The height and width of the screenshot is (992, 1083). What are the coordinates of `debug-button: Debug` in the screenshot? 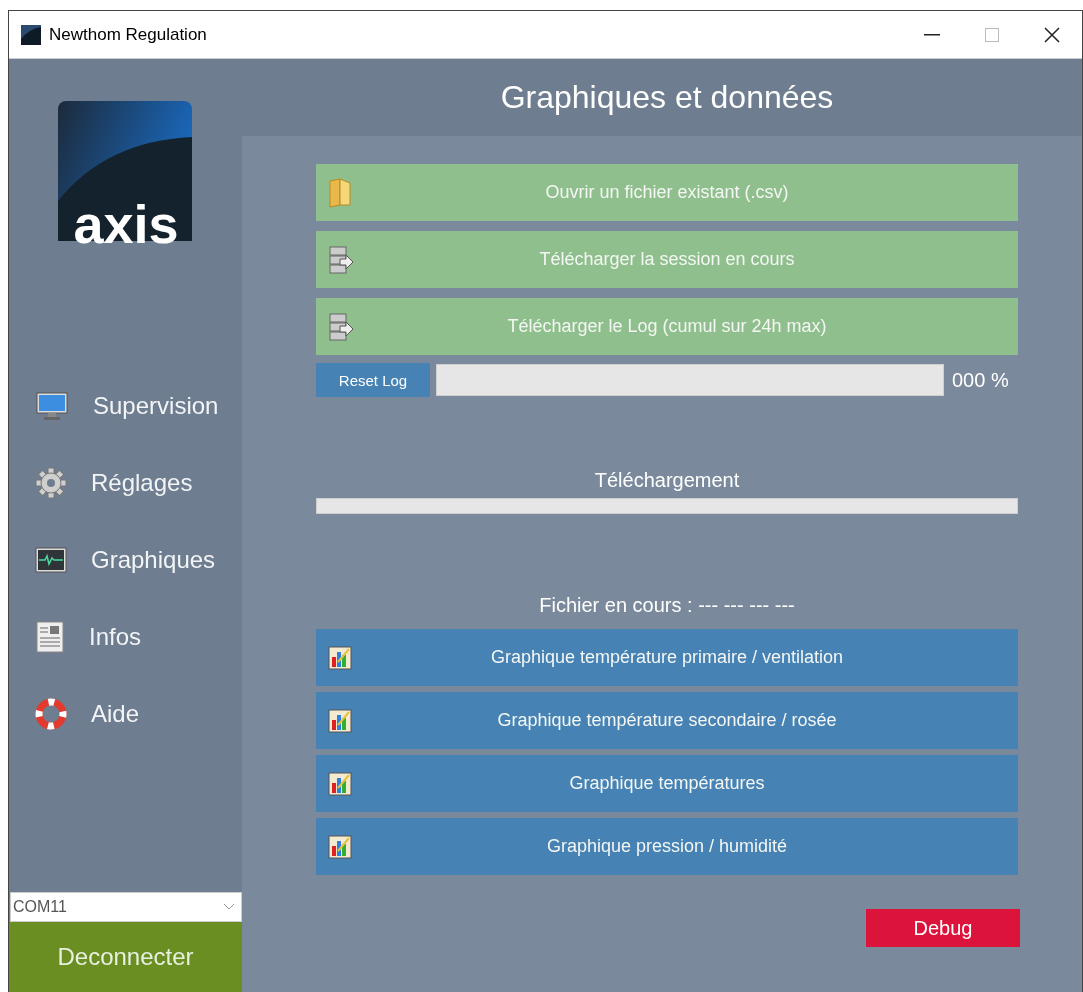 It's located at (943, 928).